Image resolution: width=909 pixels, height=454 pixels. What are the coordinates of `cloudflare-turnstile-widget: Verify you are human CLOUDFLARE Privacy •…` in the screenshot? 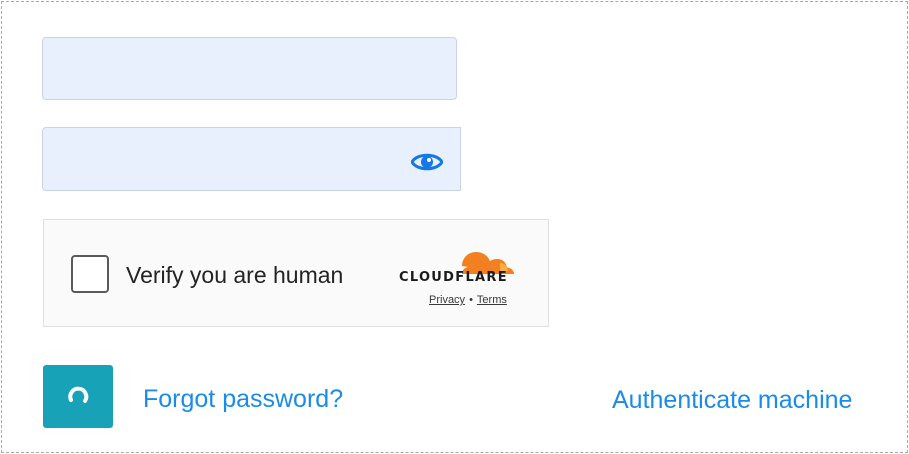 It's located at (296, 273).